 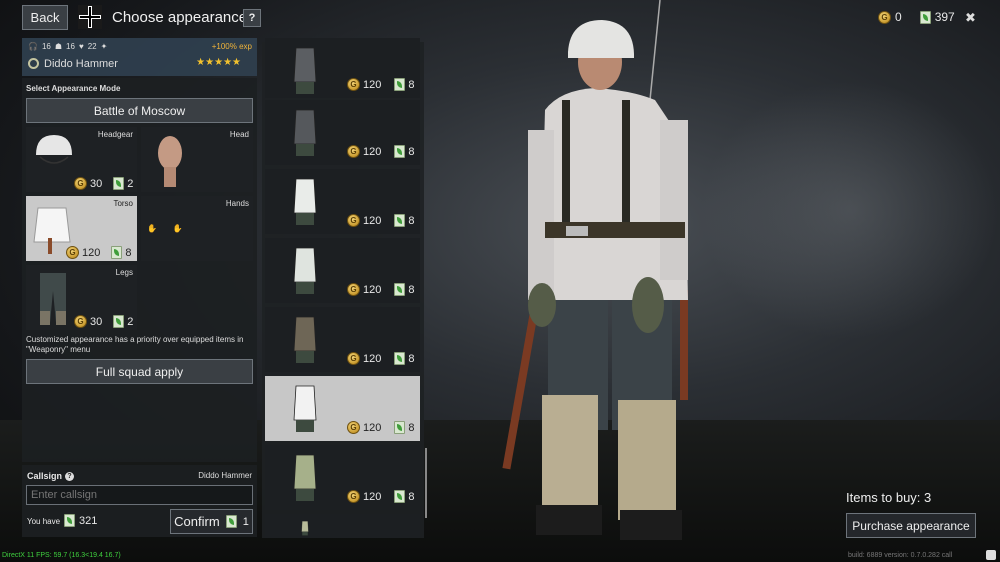 What do you see at coordinates (342, 526) in the screenshot?
I see `appearance-item` at bounding box center [342, 526].